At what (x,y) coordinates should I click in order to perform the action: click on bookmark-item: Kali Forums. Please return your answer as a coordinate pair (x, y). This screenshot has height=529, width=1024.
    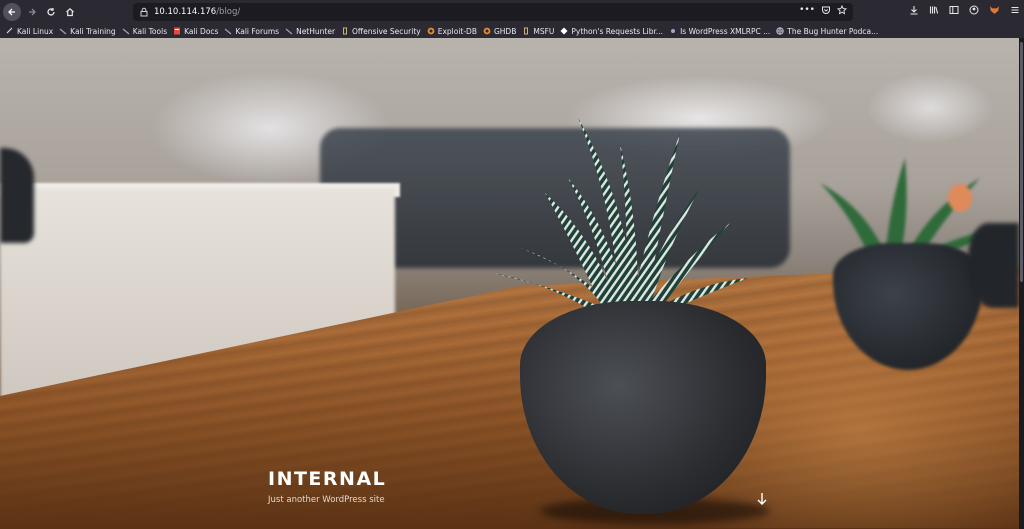
    Looking at the image, I should click on (251, 31).